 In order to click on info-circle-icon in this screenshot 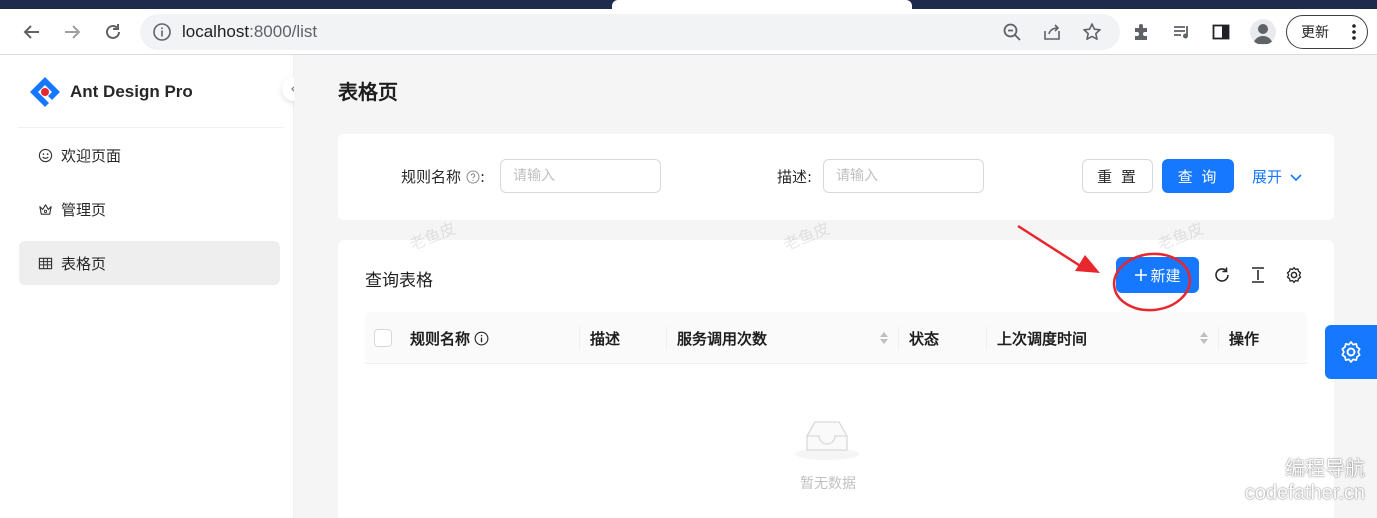, I will do `click(481, 338)`.